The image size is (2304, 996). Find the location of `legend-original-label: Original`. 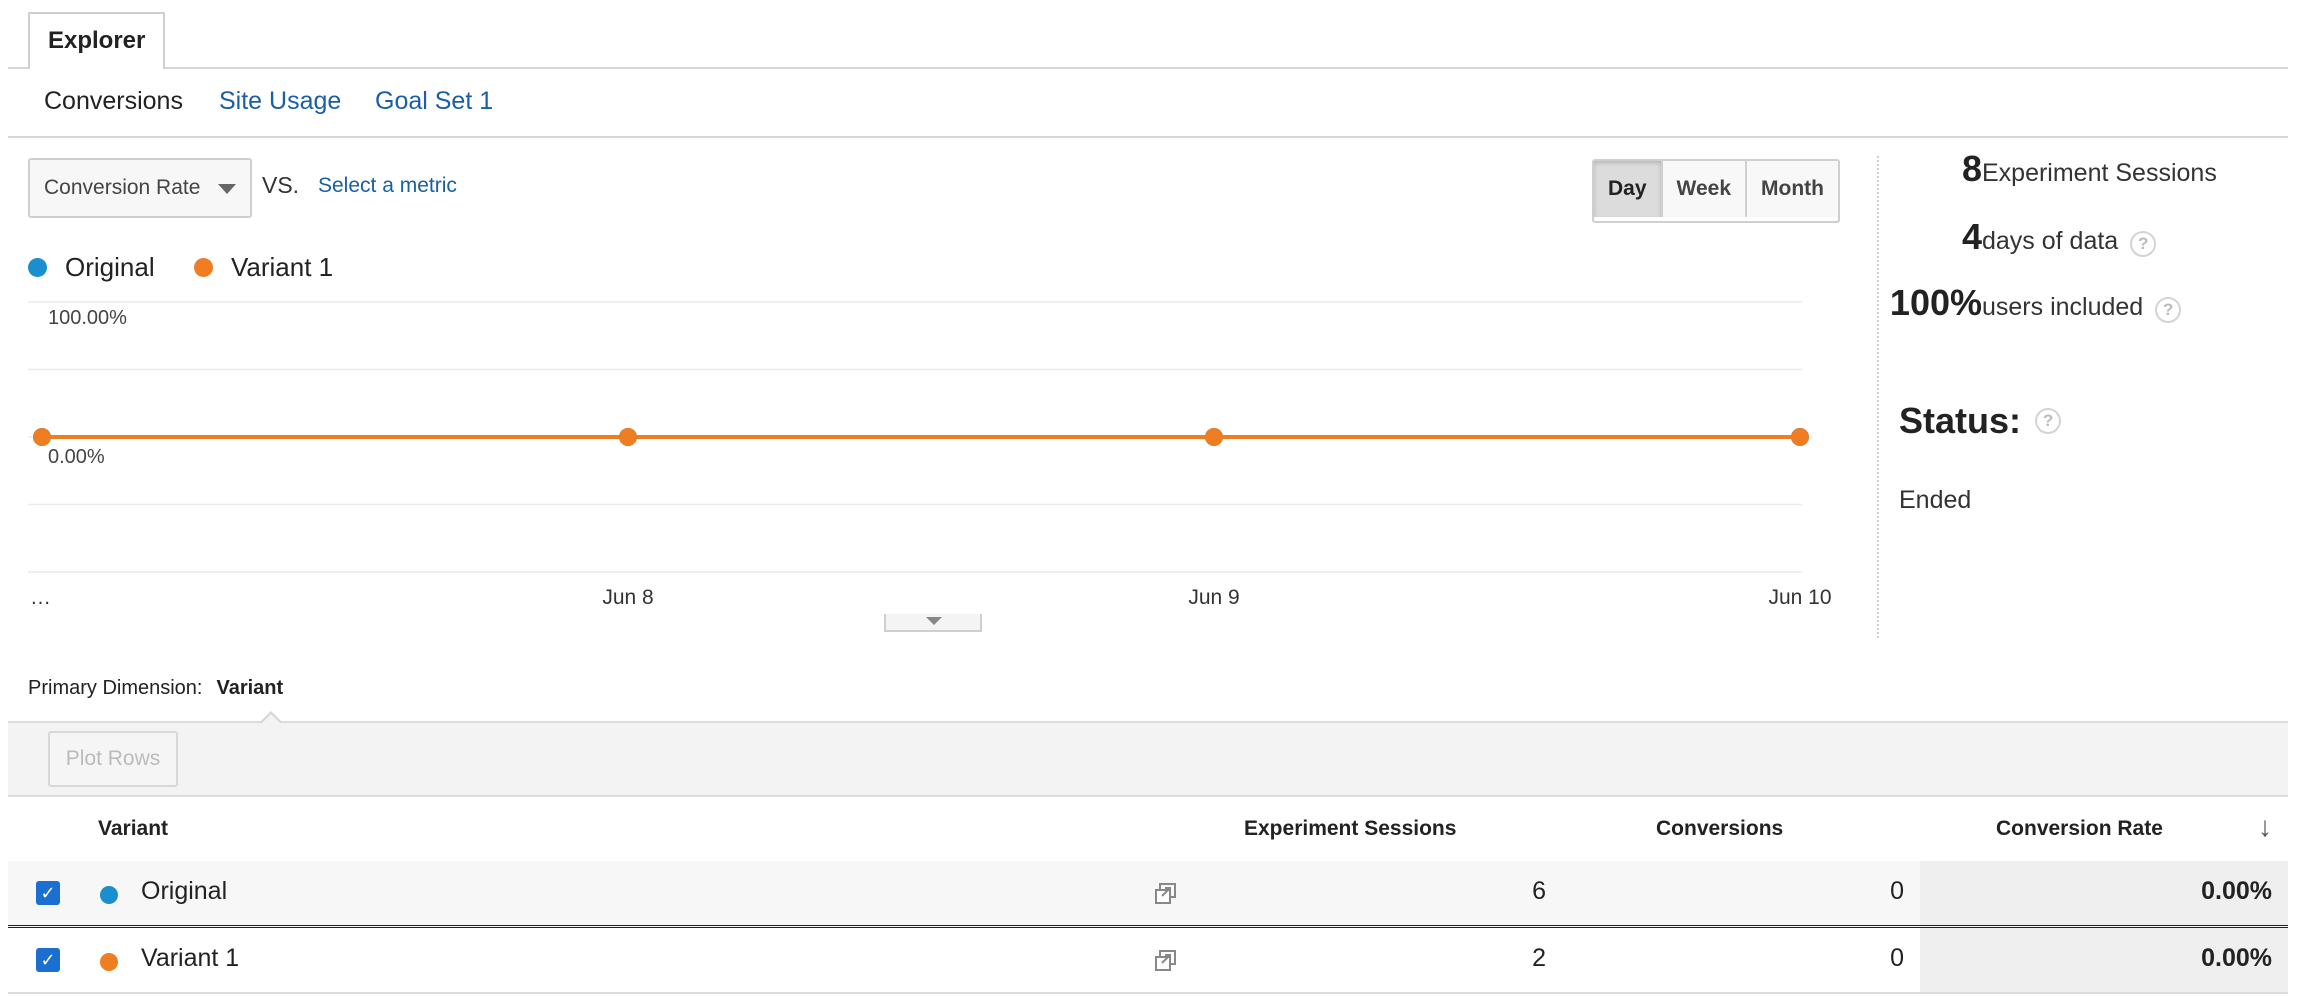

legend-original-label: Original is located at coordinates (110, 267).